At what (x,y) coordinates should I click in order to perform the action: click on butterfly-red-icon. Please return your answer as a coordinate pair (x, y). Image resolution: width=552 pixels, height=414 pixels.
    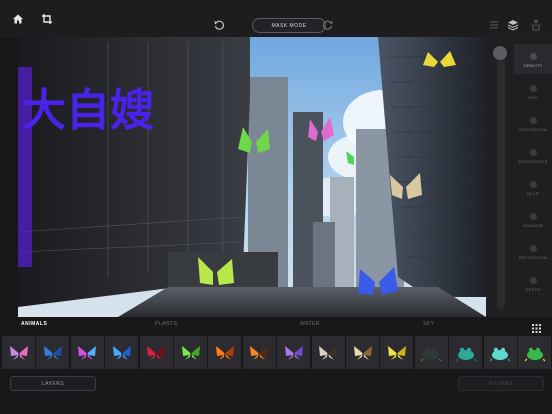
    Looking at the image, I should click on (156, 352).